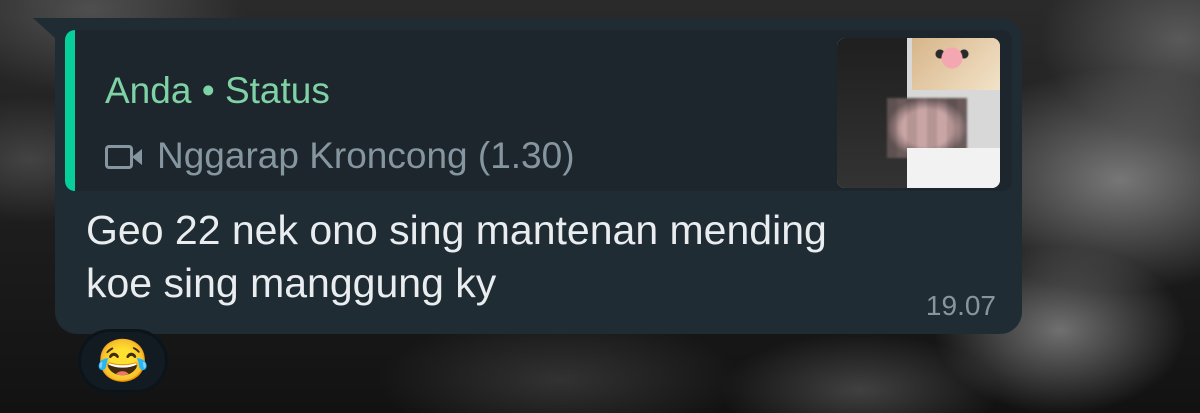 The image size is (1200, 413). Describe the element at coordinates (217, 91) in the screenshot. I see `quote-title: Anda • Status` at that location.